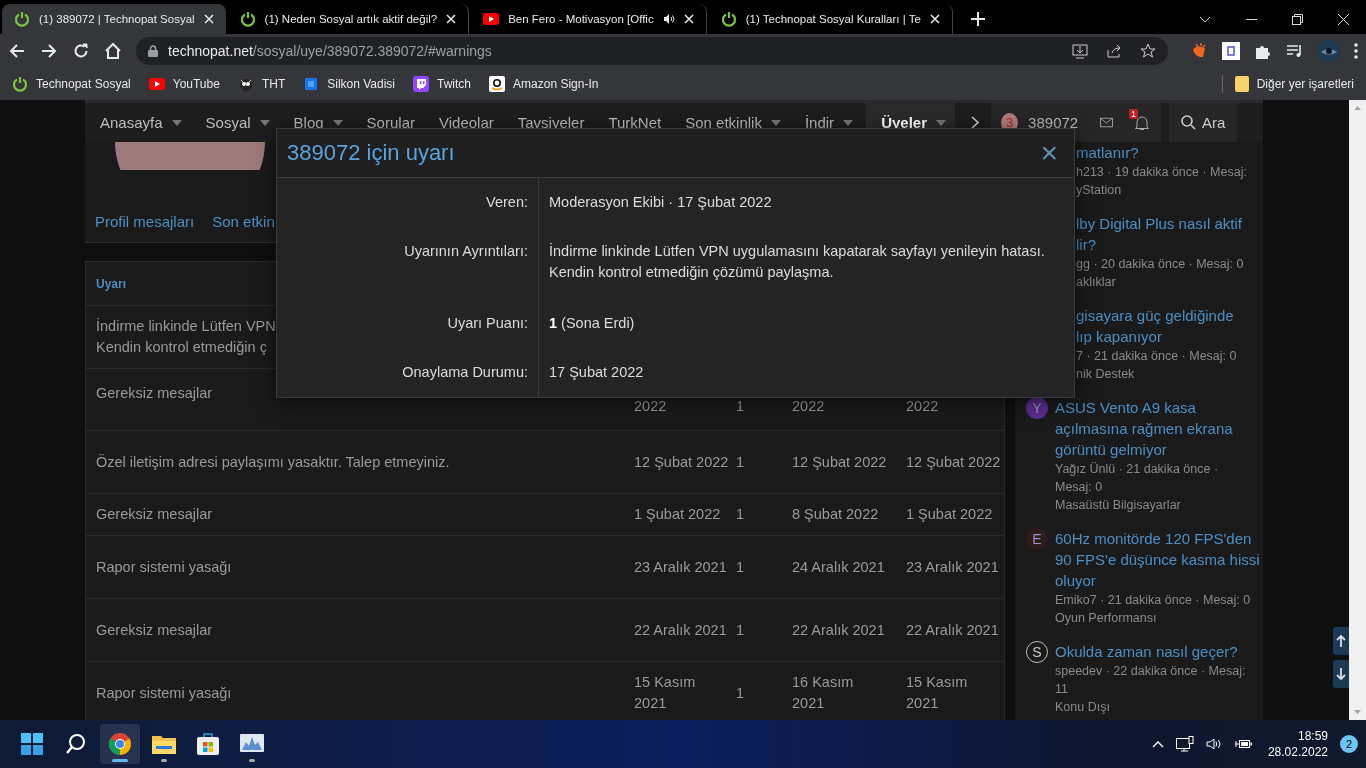 Image resolution: width=1366 pixels, height=768 pixels. I want to click on clock-time: 18:59, so click(1312, 736).